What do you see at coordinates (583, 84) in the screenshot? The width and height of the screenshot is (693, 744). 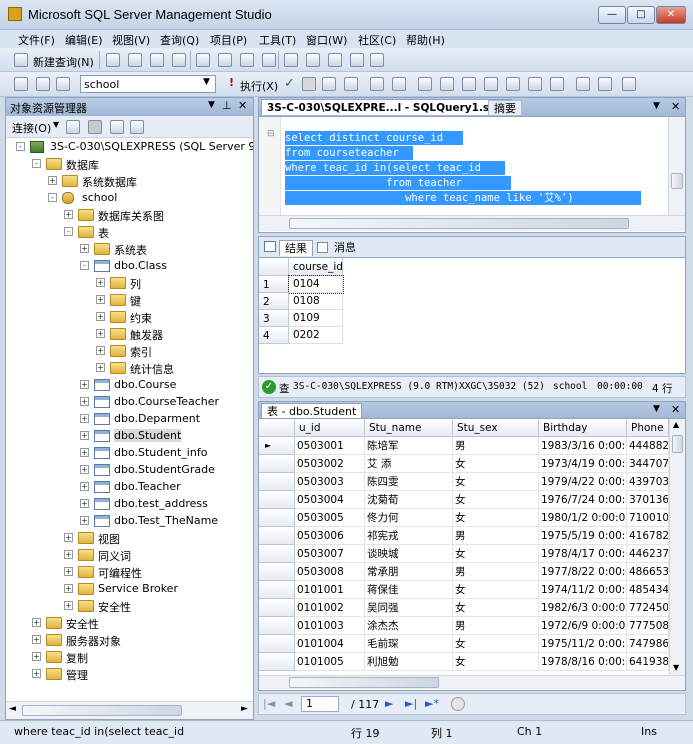 I see `decrease-indent-icon` at bounding box center [583, 84].